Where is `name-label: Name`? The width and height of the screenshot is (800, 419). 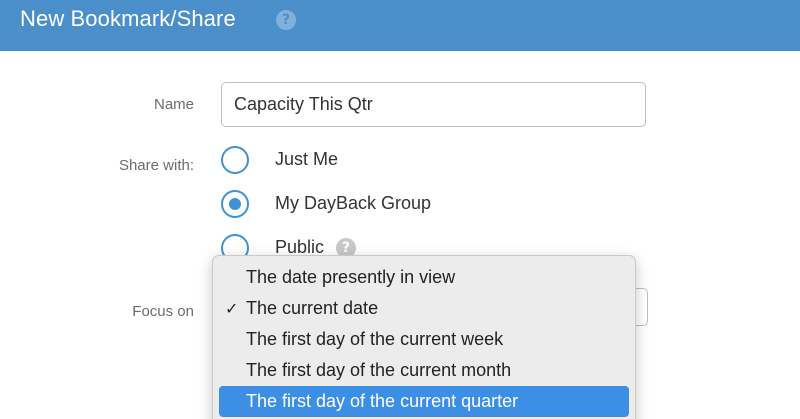 name-label: Name is located at coordinates (173, 104).